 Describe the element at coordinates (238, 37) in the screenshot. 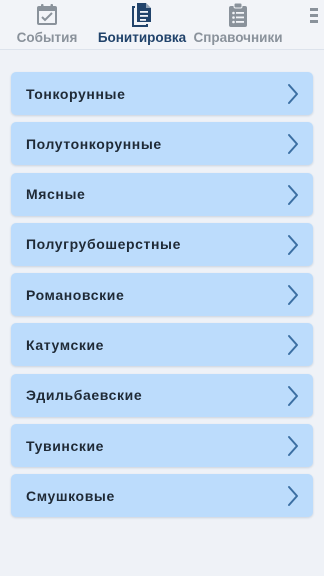

I see `tab-reference-label: Справочники` at that location.